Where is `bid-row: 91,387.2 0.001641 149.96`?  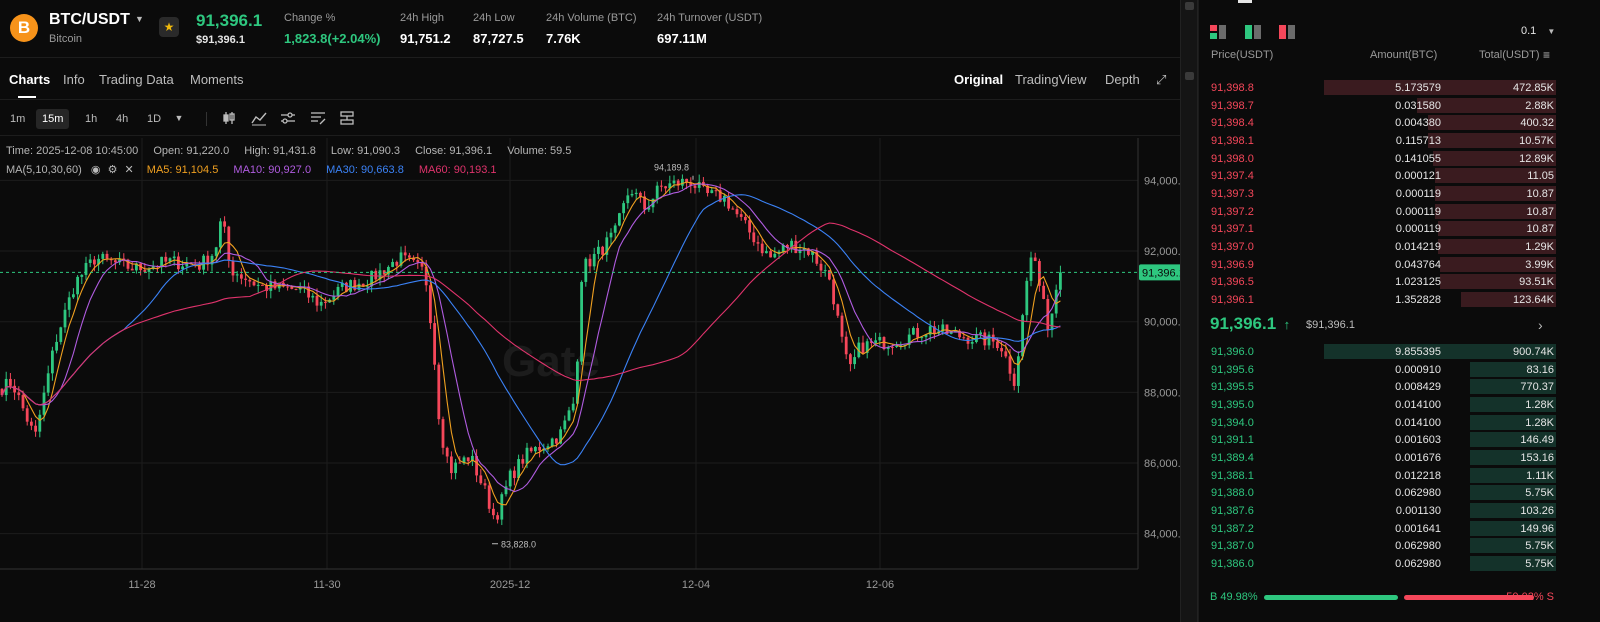 bid-row: 91,387.2 0.001641 149.96 is located at coordinates (1379, 529).